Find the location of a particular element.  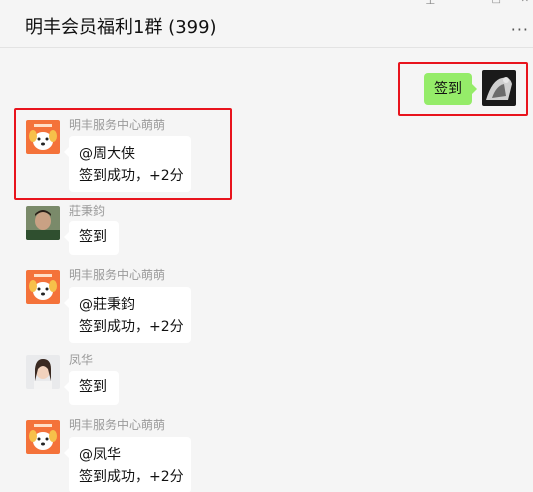

mention-line: @莊秉鈞 is located at coordinates (107, 305).